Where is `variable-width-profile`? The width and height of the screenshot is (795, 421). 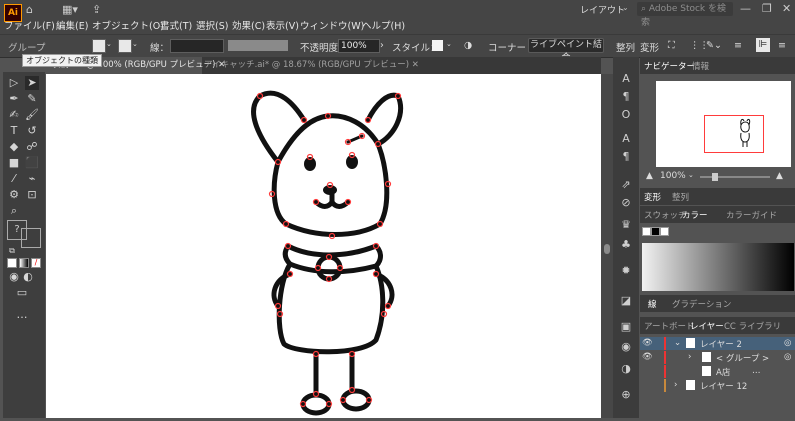
variable-width-profile is located at coordinates (258, 45).